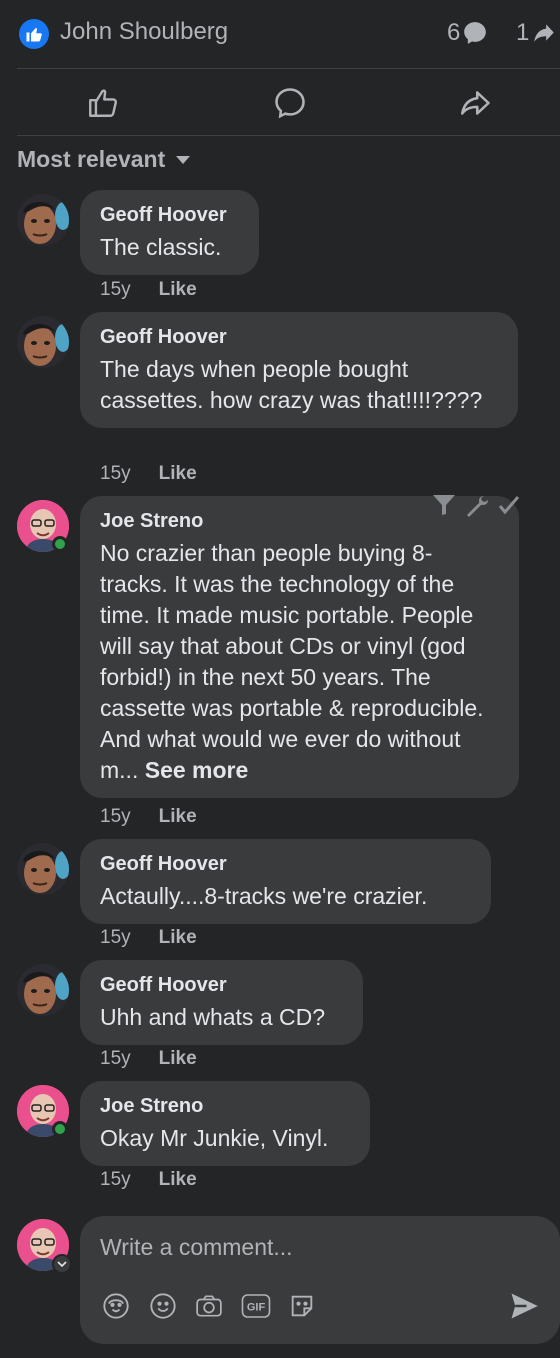 This screenshot has height=1358, width=560. Describe the element at coordinates (264, 896) in the screenshot. I see `comment-text: Actaully....8-tracks we're crazier.` at that location.